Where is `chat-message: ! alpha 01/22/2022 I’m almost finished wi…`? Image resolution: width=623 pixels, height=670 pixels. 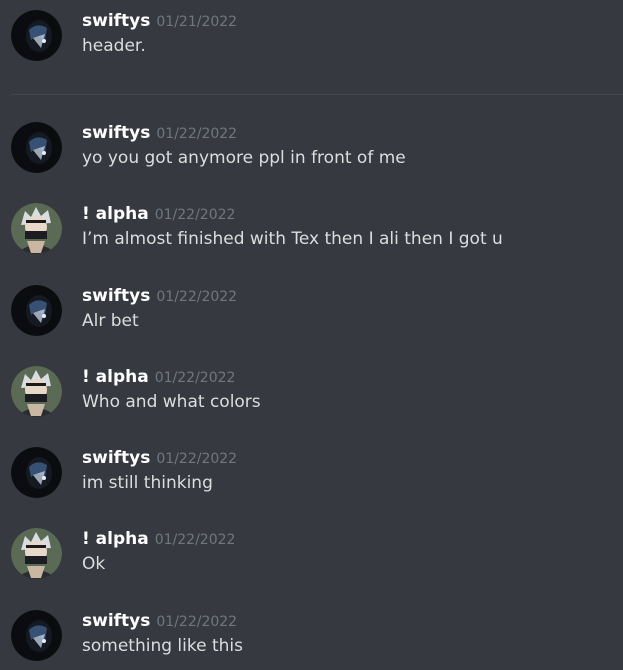
chat-message: ! alpha 01/22/2022 I’m almost finished wi… is located at coordinates (311, 233).